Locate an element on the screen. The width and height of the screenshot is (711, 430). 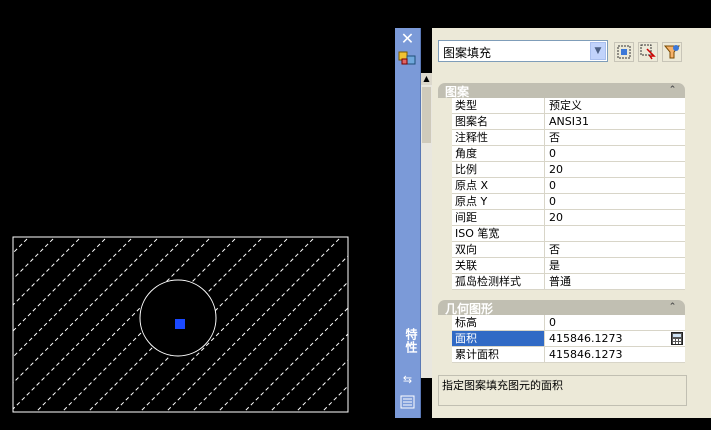
quick-select-icon is located at coordinates (624, 52).